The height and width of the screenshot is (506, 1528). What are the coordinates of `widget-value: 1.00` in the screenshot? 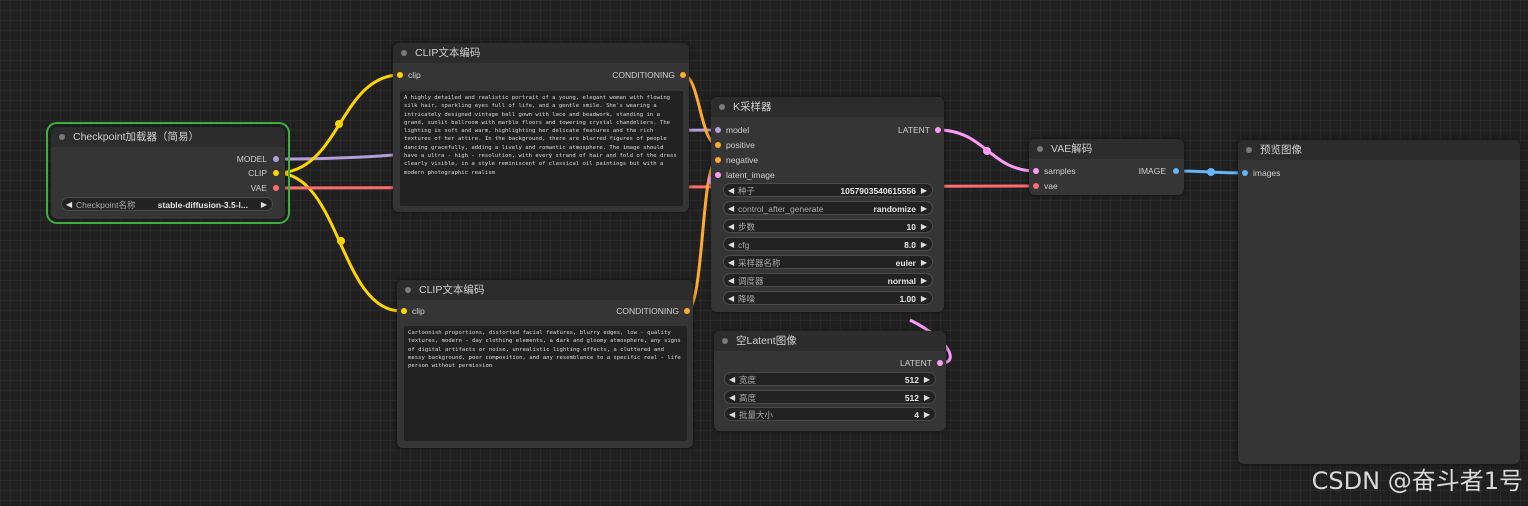 It's located at (907, 299).